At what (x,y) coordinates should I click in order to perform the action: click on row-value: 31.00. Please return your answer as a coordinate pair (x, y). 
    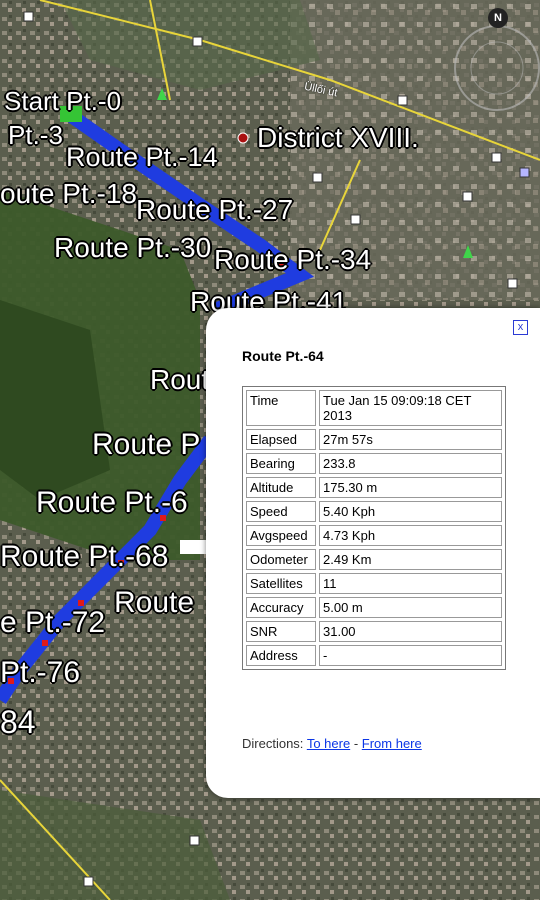
    Looking at the image, I should click on (410, 631).